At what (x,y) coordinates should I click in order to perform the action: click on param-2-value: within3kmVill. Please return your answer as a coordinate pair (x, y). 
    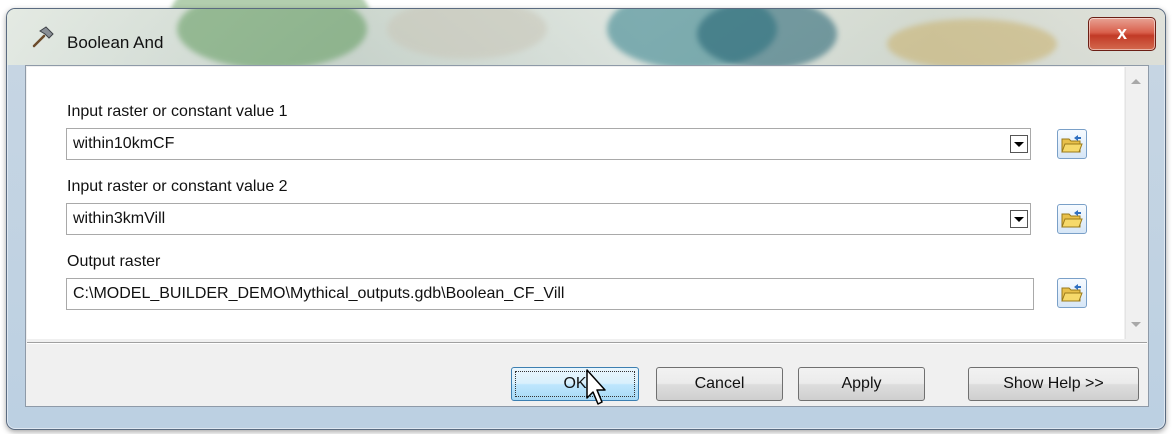
    Looking at the image, I should click on (119, 218).